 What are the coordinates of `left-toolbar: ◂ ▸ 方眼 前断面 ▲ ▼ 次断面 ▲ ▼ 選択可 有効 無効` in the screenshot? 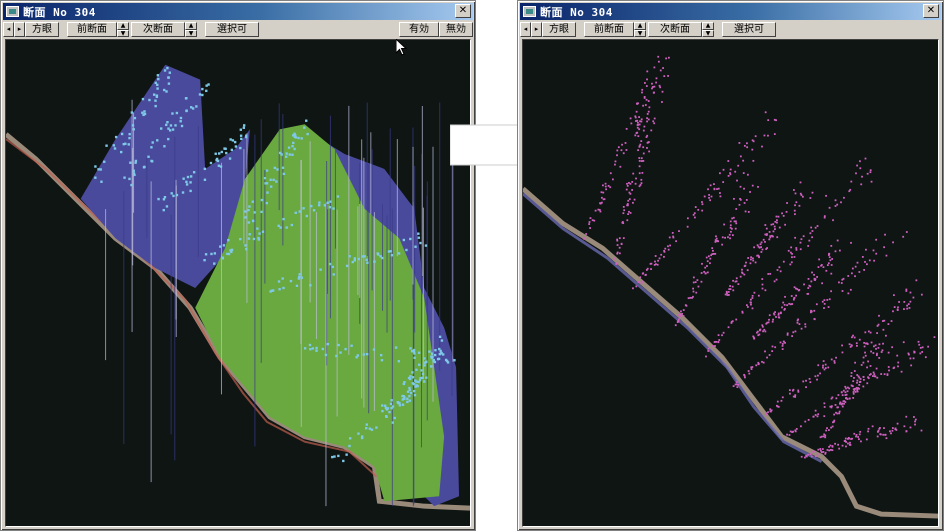 It's located at (238, 29).